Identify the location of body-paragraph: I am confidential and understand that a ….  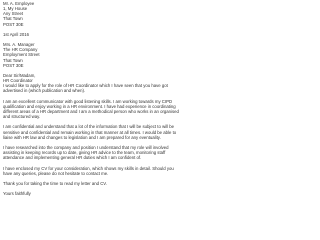
(106, 131).